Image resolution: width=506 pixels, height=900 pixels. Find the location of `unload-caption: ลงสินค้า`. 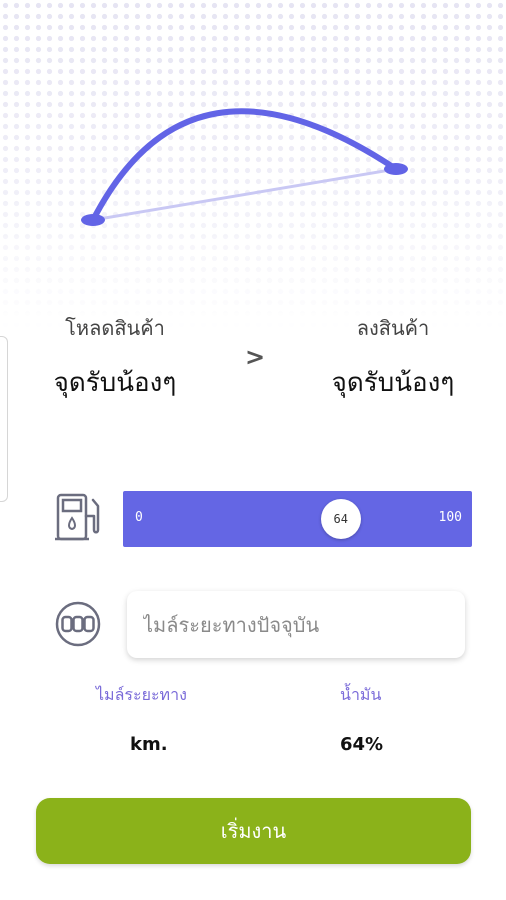

unload-caption: ลงสินค้า is located at coordinates (393, 328).